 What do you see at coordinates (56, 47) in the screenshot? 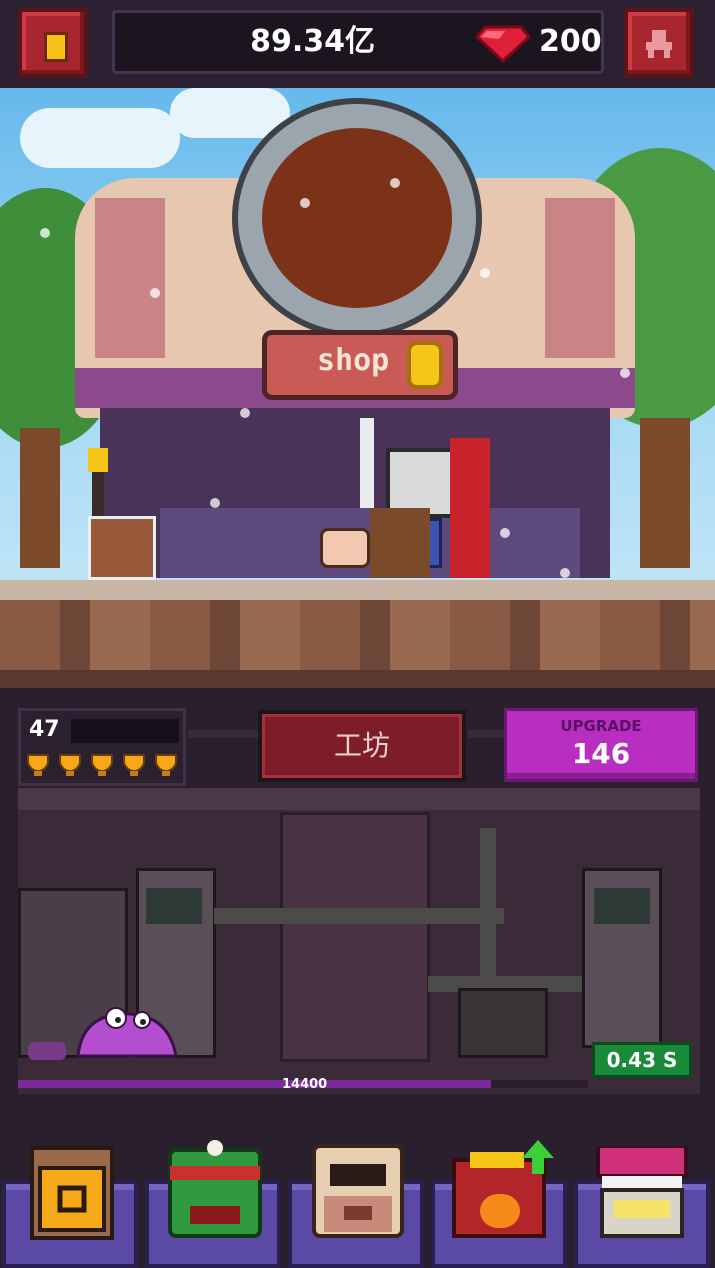
I see `book-icon` at bounding box center [56, 47].